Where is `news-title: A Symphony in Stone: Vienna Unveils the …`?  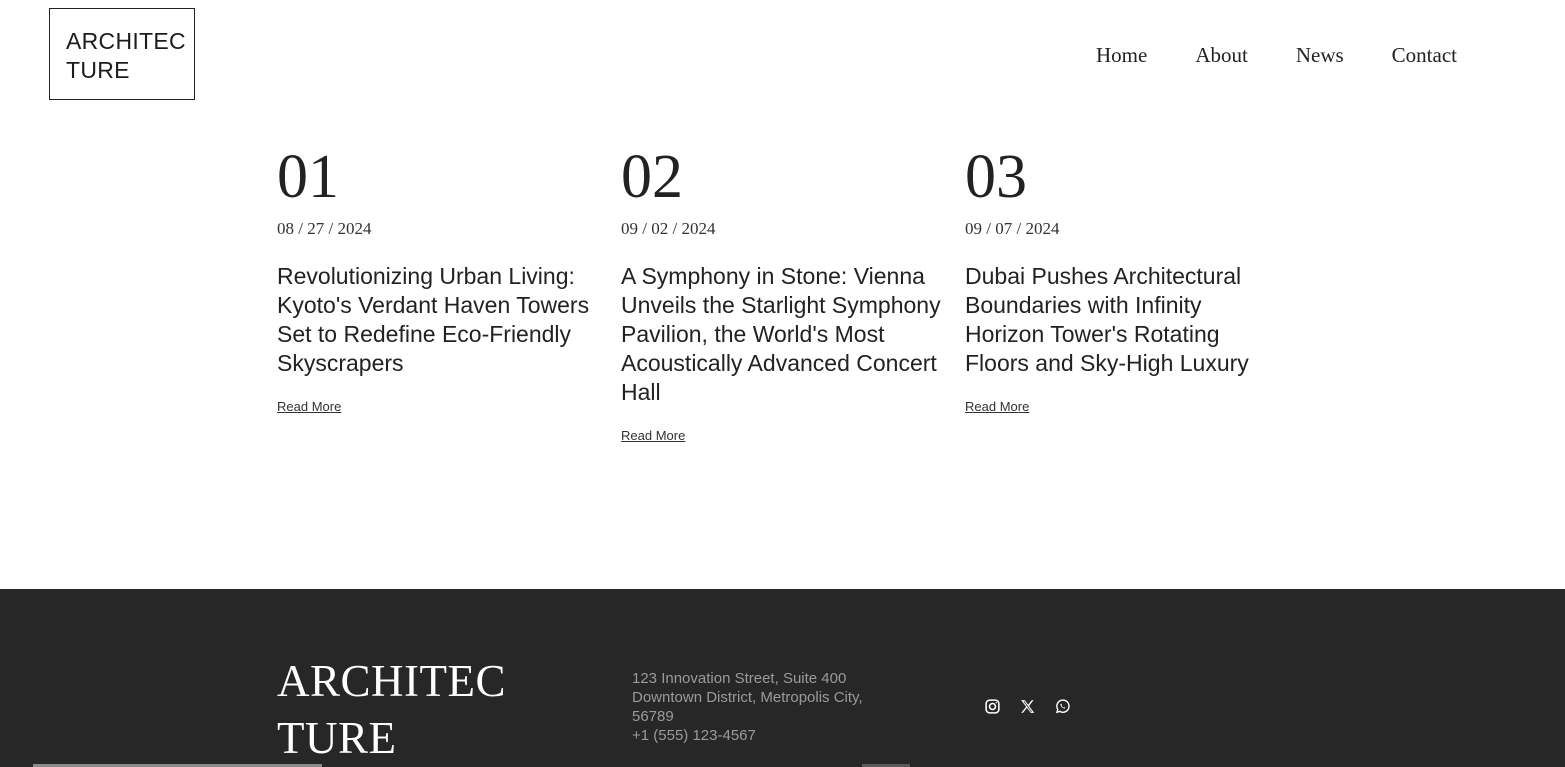
news-title: A Symphony in Stone: Vienna Unveils the … is located at coordinates (781, 334).